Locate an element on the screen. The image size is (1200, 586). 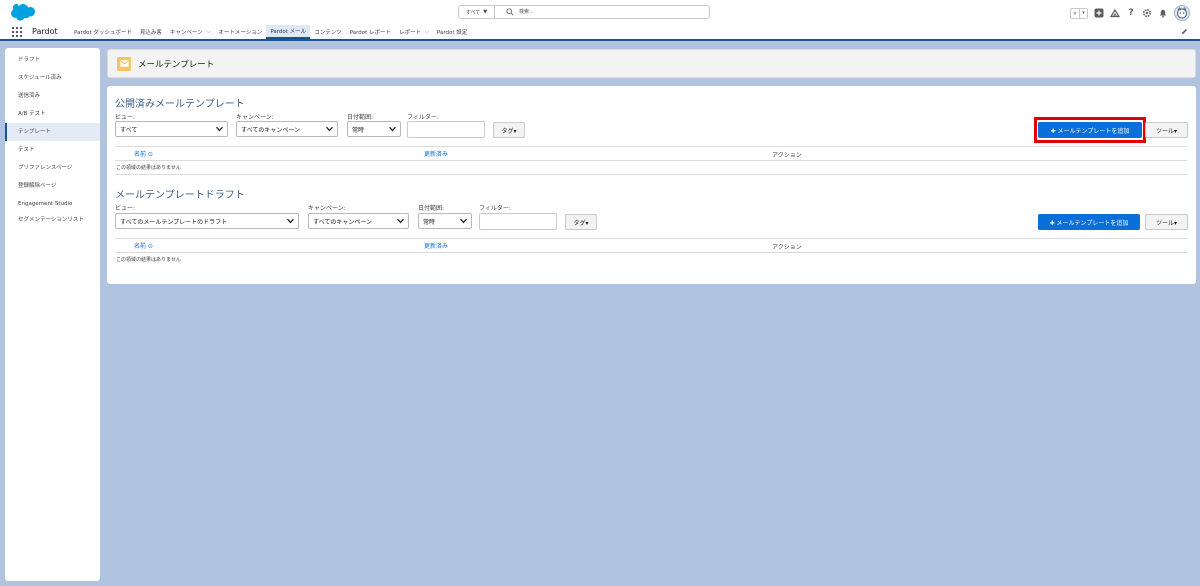
global-header: すべて ▼ ★ ▾ ? is located at coordinates (600, 12).